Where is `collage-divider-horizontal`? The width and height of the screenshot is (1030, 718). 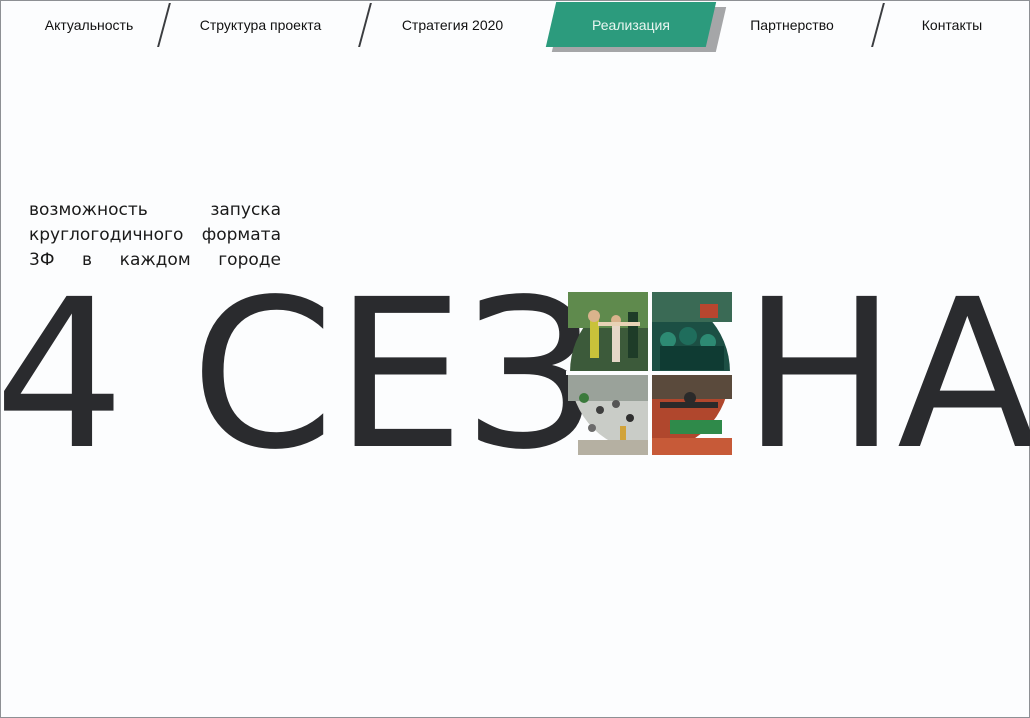 collage-divider-horizontal is located at coordinates (650, 373).